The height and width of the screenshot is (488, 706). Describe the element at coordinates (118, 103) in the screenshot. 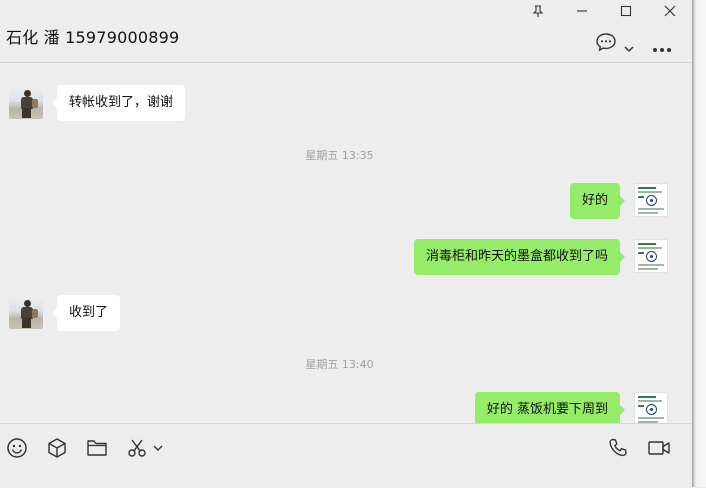

I see `incoming-message: 转帐收到了，谢谢` at that location.